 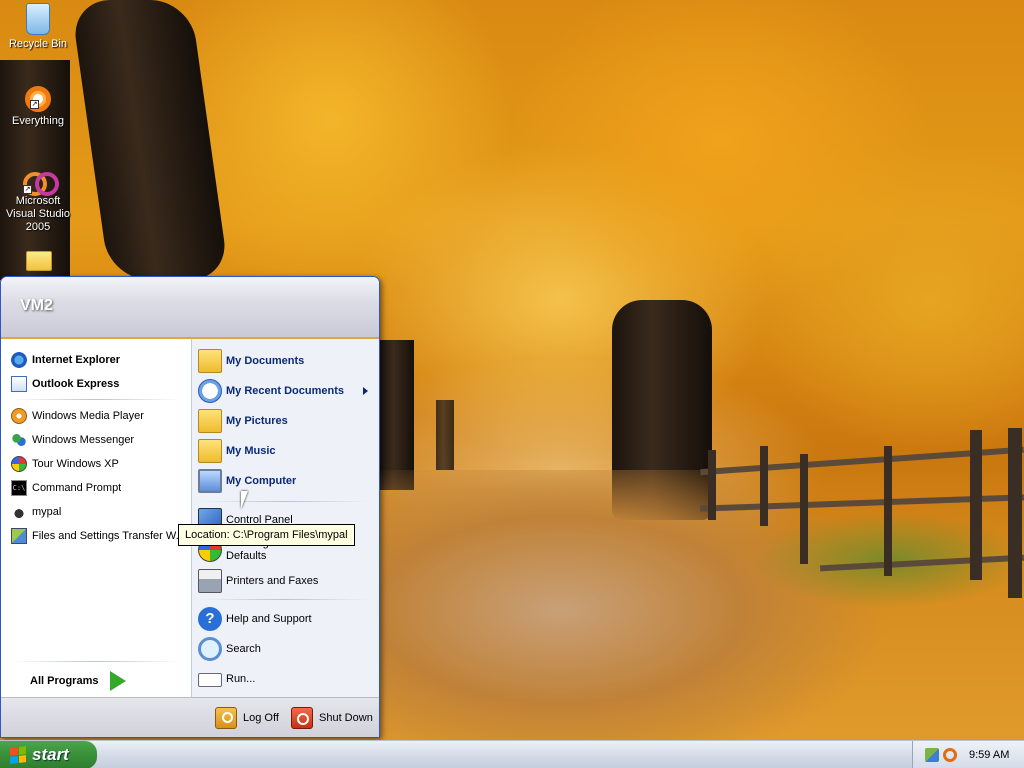 I want to click on shut-down-button: Shut Down, so click(x=332, y=718).